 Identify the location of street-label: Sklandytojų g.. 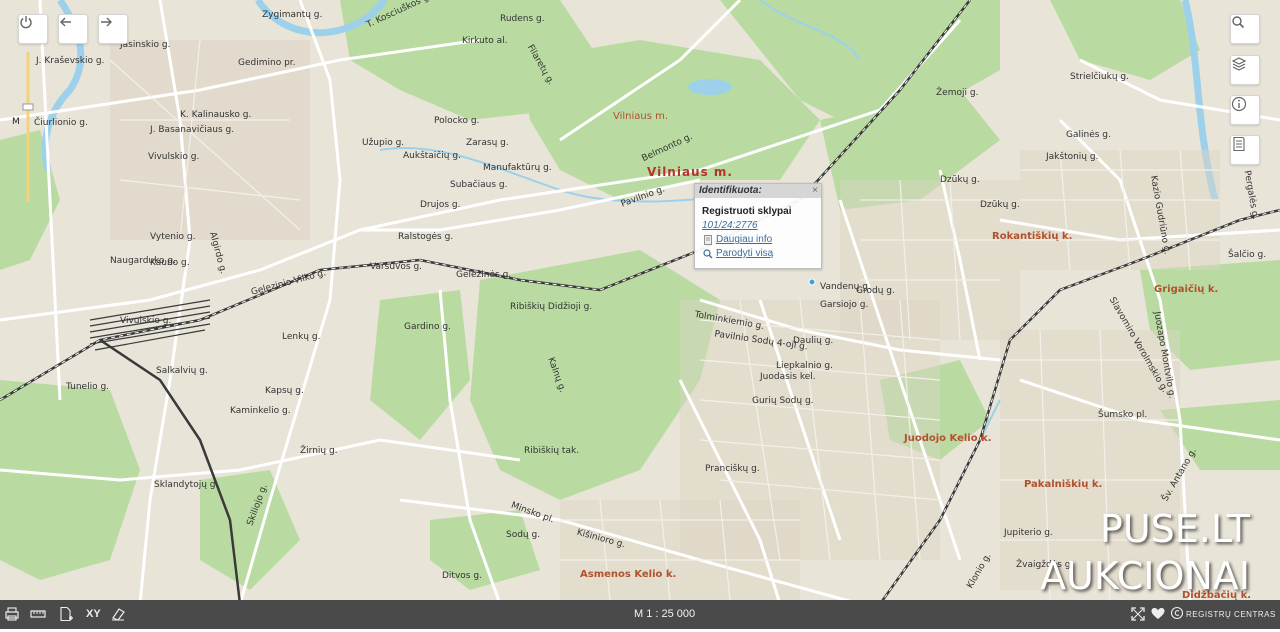
(186, 485).